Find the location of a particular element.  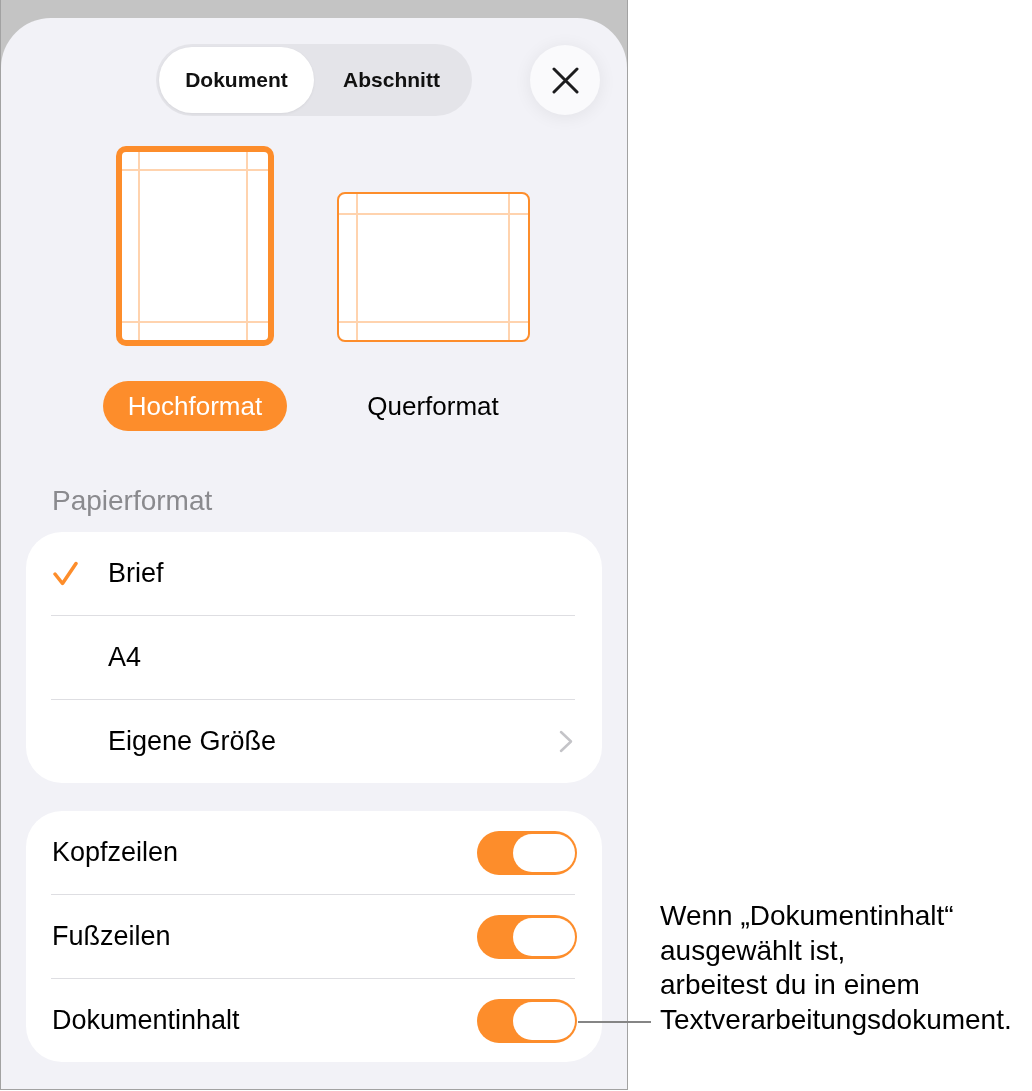

portrait-page-icon is located at coordinates (195, 246).